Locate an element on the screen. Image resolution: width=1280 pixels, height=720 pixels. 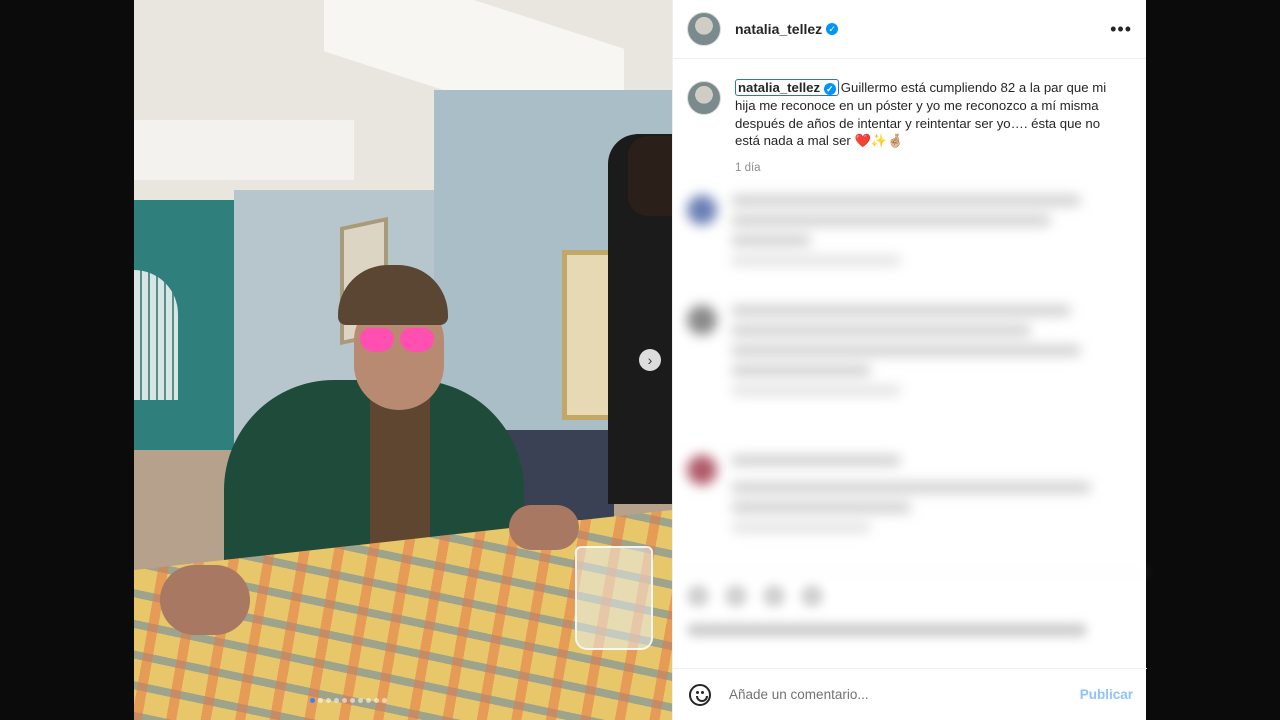
photo-heart-glasses is located at coordinates (399, 341).